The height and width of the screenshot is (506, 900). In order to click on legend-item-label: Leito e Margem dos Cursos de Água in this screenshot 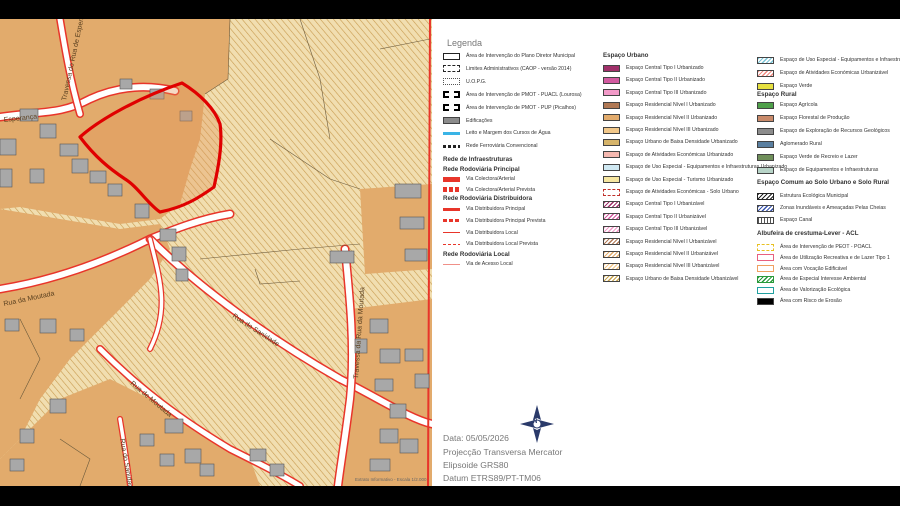, I will do `click(508, 133)`.